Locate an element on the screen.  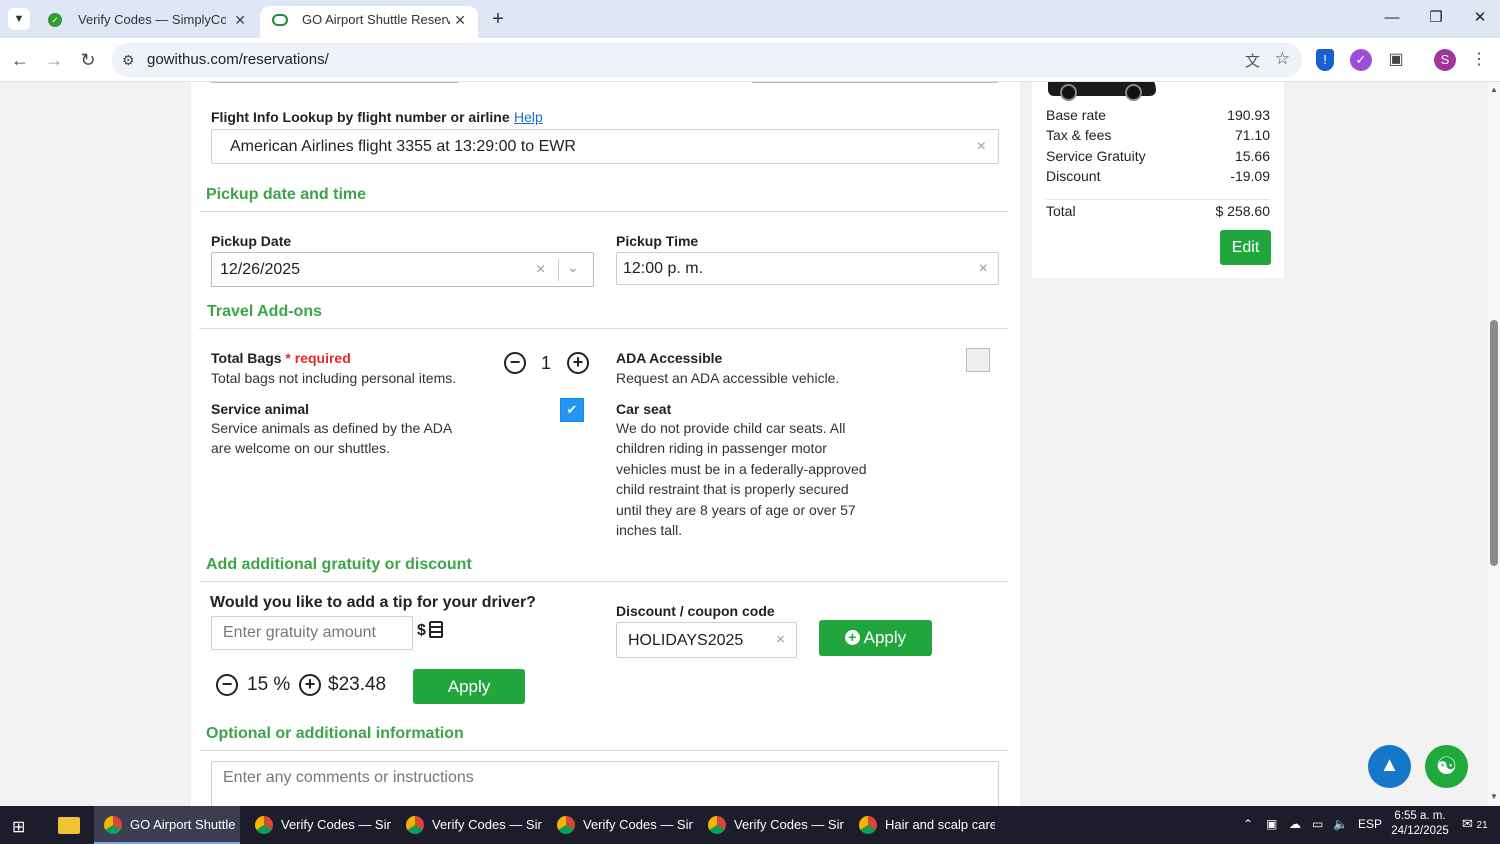
simplycodes-extension-icon: ✓ is located at coordinates (1361, 60).